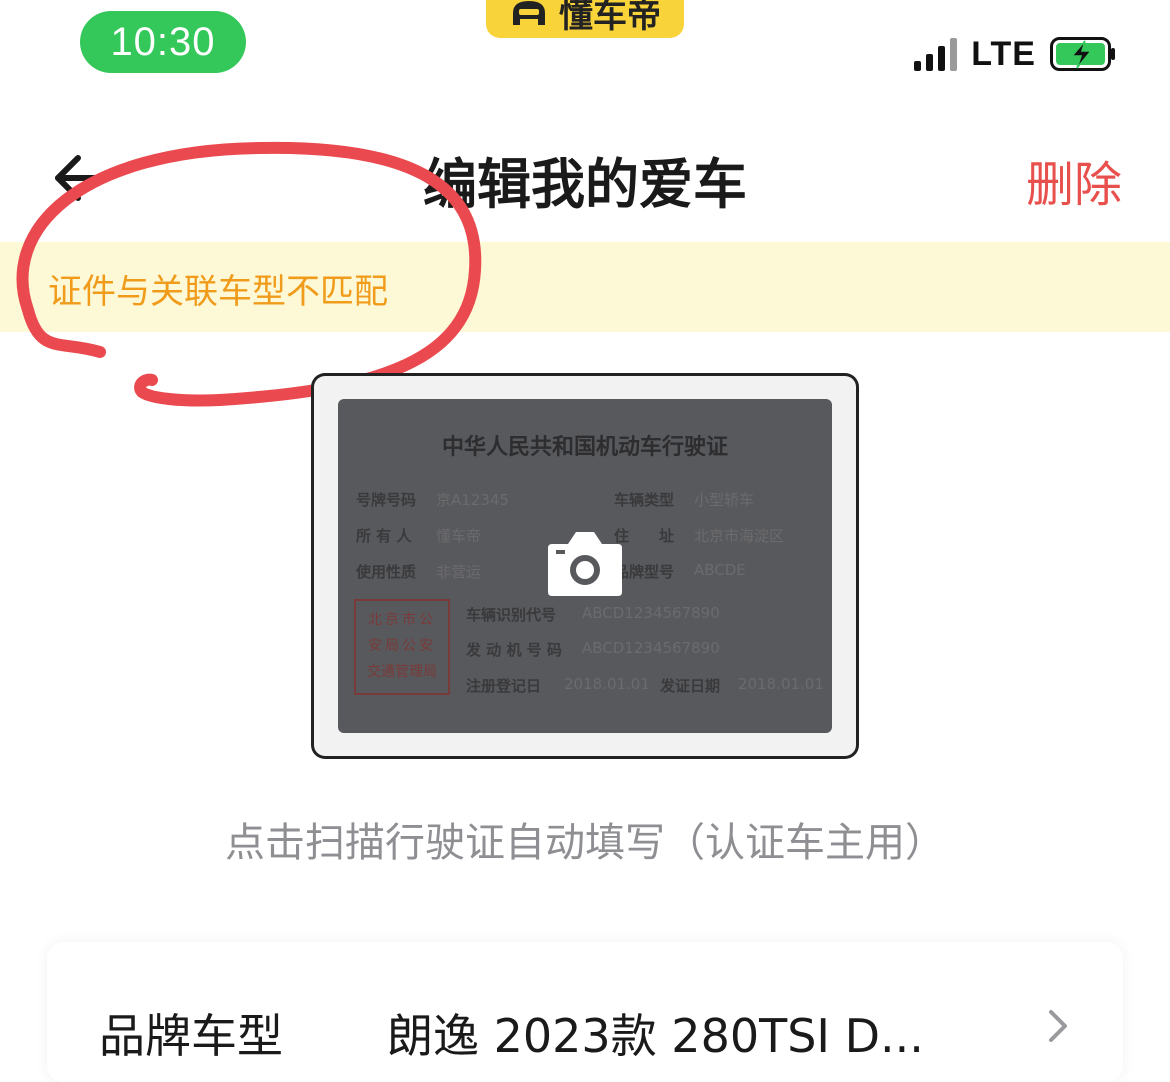  What do you see at coordinates (1074, 180) in the screenshot?
I see `delete-button: 删除` at bounding box center [1074, 180].